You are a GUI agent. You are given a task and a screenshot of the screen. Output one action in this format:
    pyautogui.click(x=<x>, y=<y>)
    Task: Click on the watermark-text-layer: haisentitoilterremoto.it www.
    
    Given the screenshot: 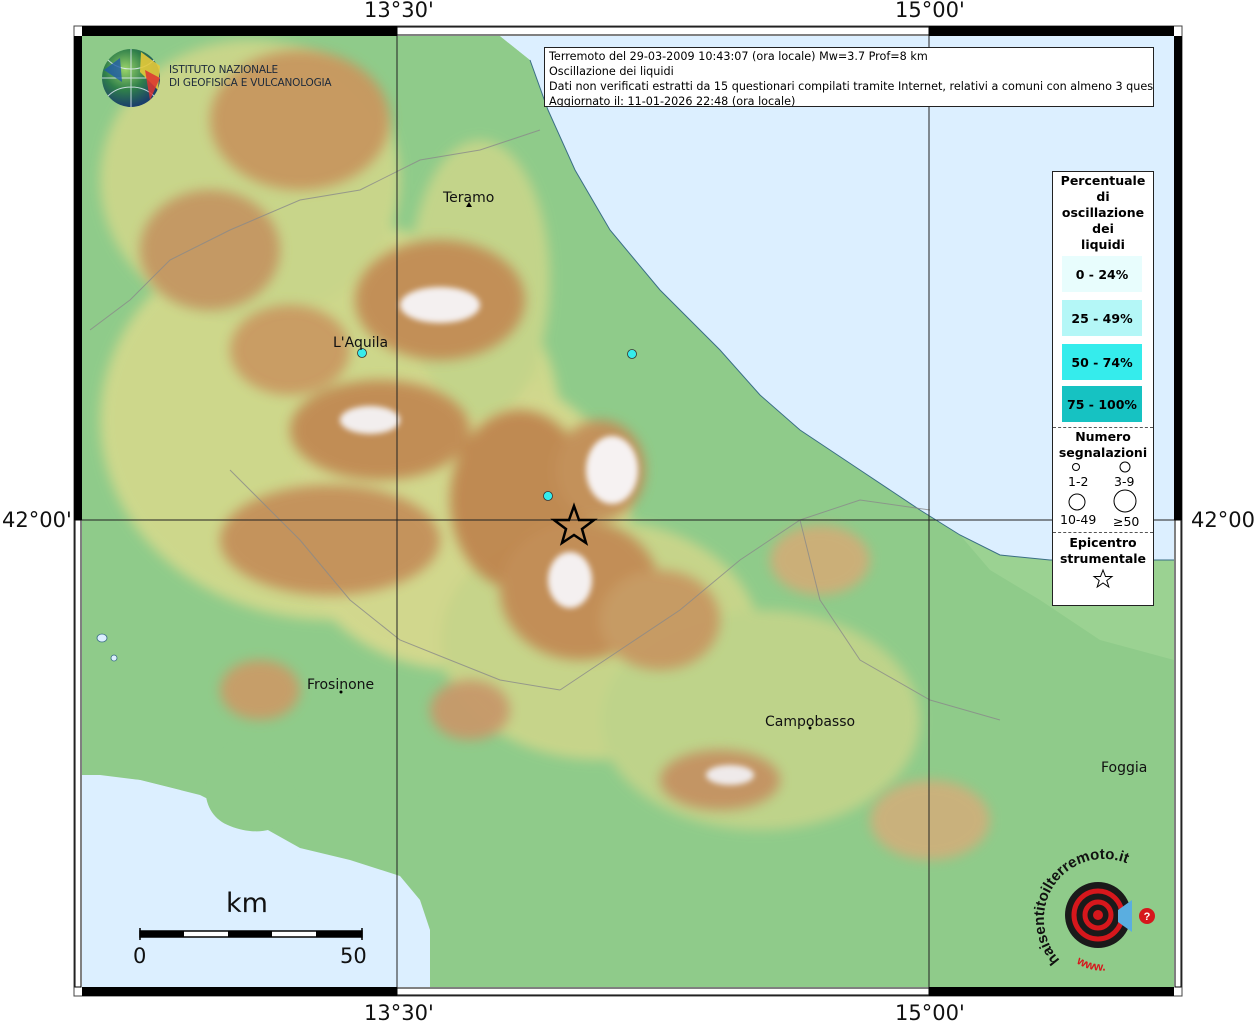 What is the action you would take?
    pyautogui.click(x=1081, y=910)
    